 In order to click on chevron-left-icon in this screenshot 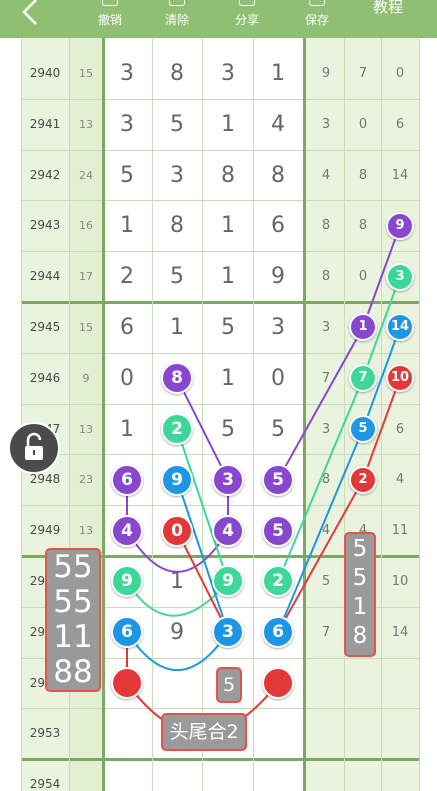, I will do `click(29, 12)`.